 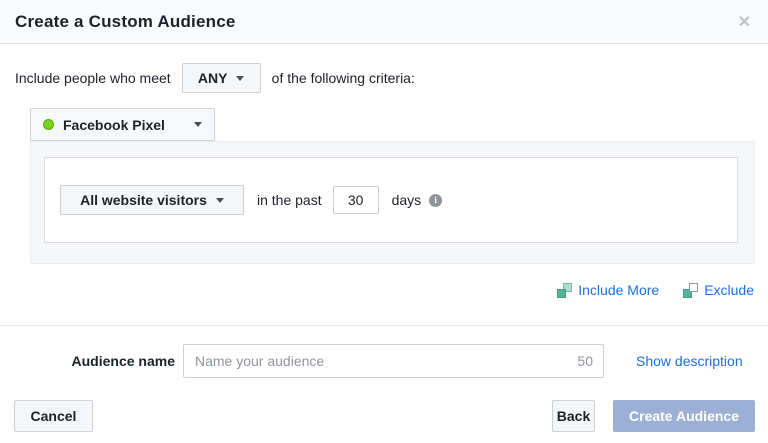 What do you see at coordinates (691, 290) in the screenshot?
I see `exclude-icon` at bounding box center [691, 290].